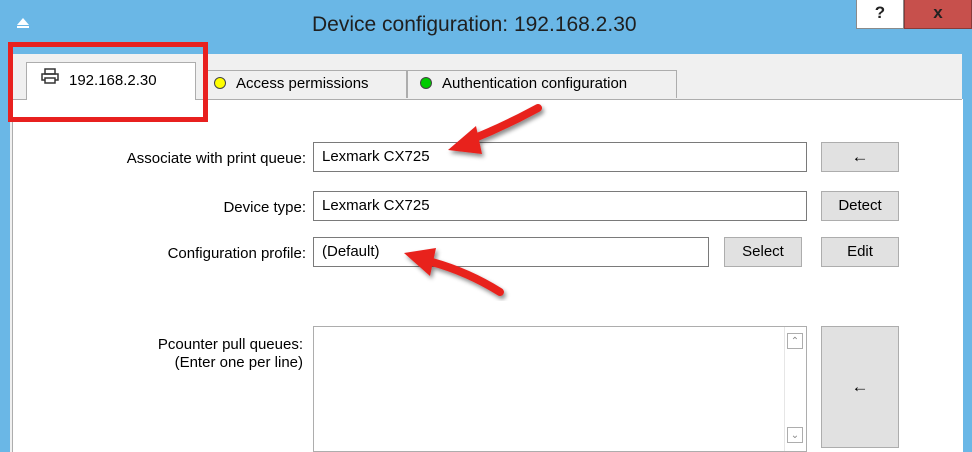 Image resolution: width=972 pixels, height=452 pixels. Describe the element at coordinates (454, 272) in the screenshot. I see `arrow-to-config-profile-icon` at that location.